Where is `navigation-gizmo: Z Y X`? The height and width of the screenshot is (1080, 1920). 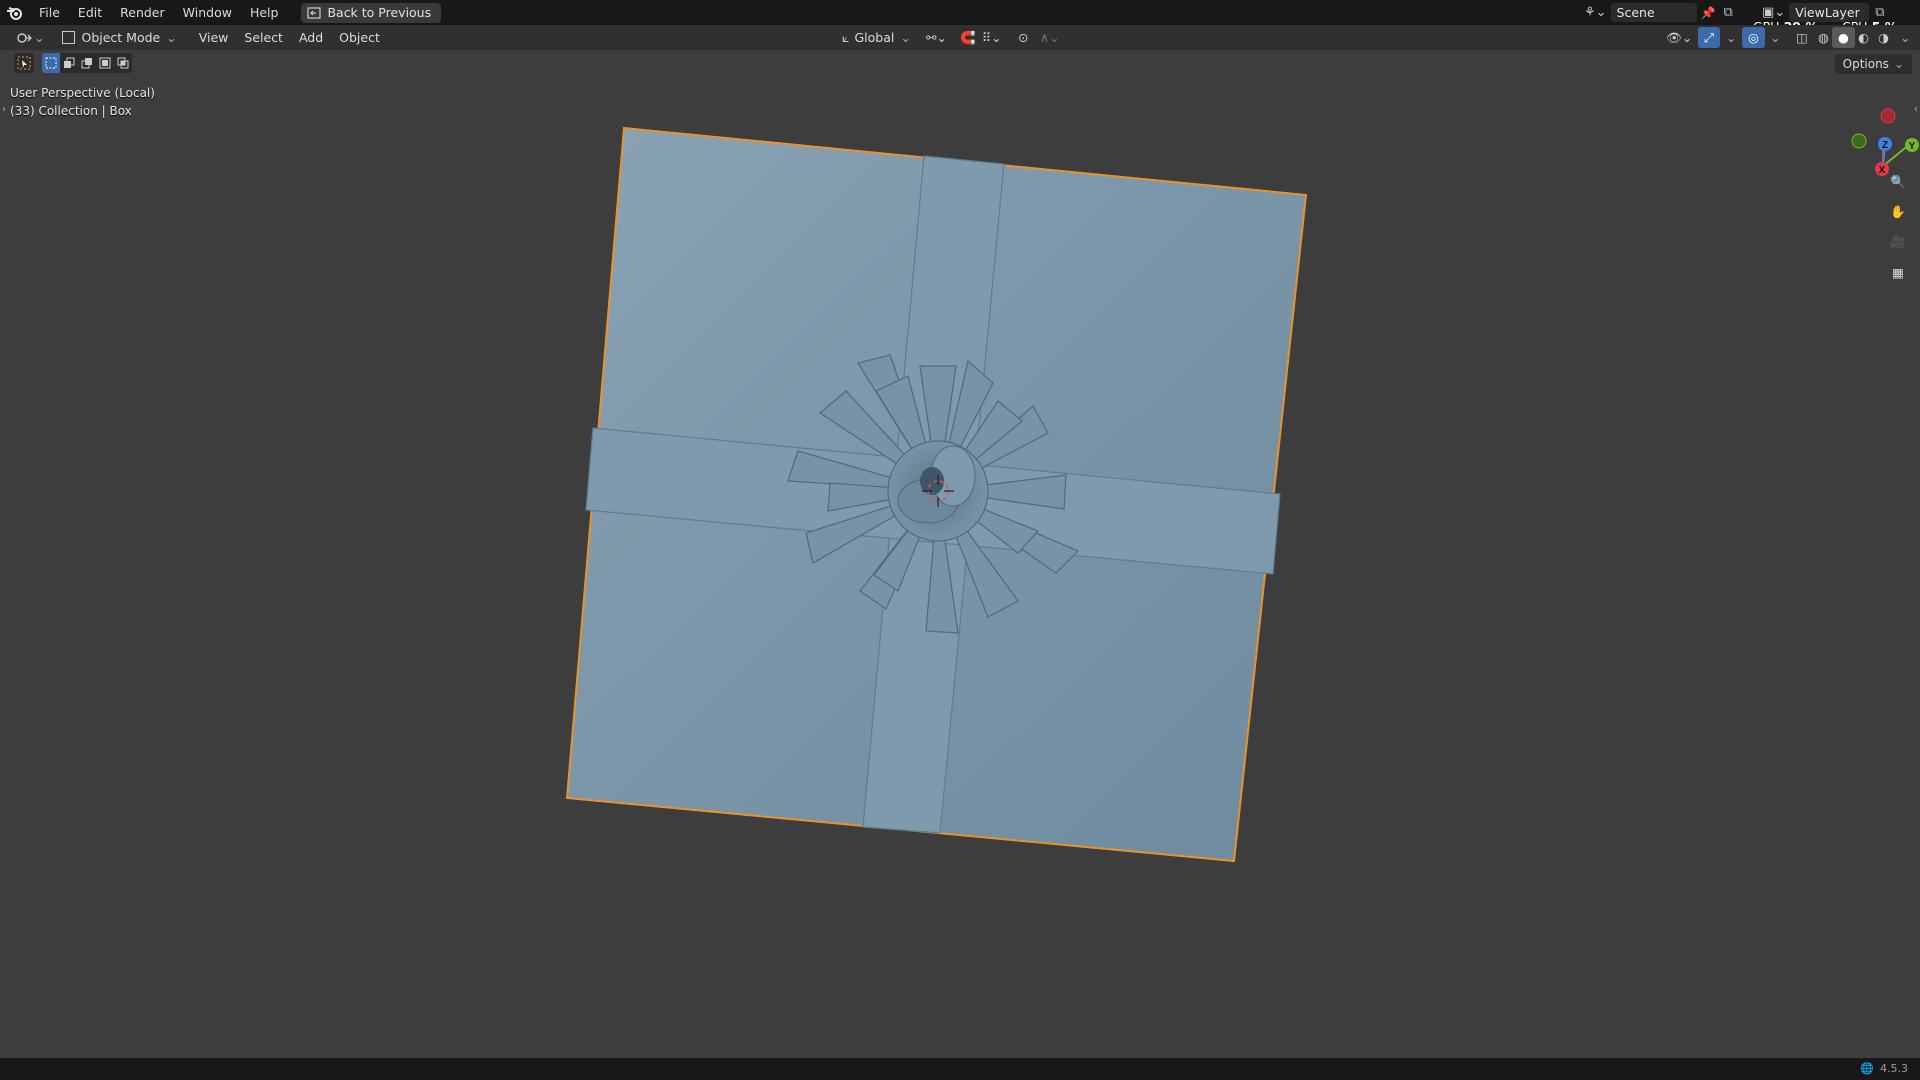
navigation-gizmo: Z Y X is located at coordinates (1875, 136).